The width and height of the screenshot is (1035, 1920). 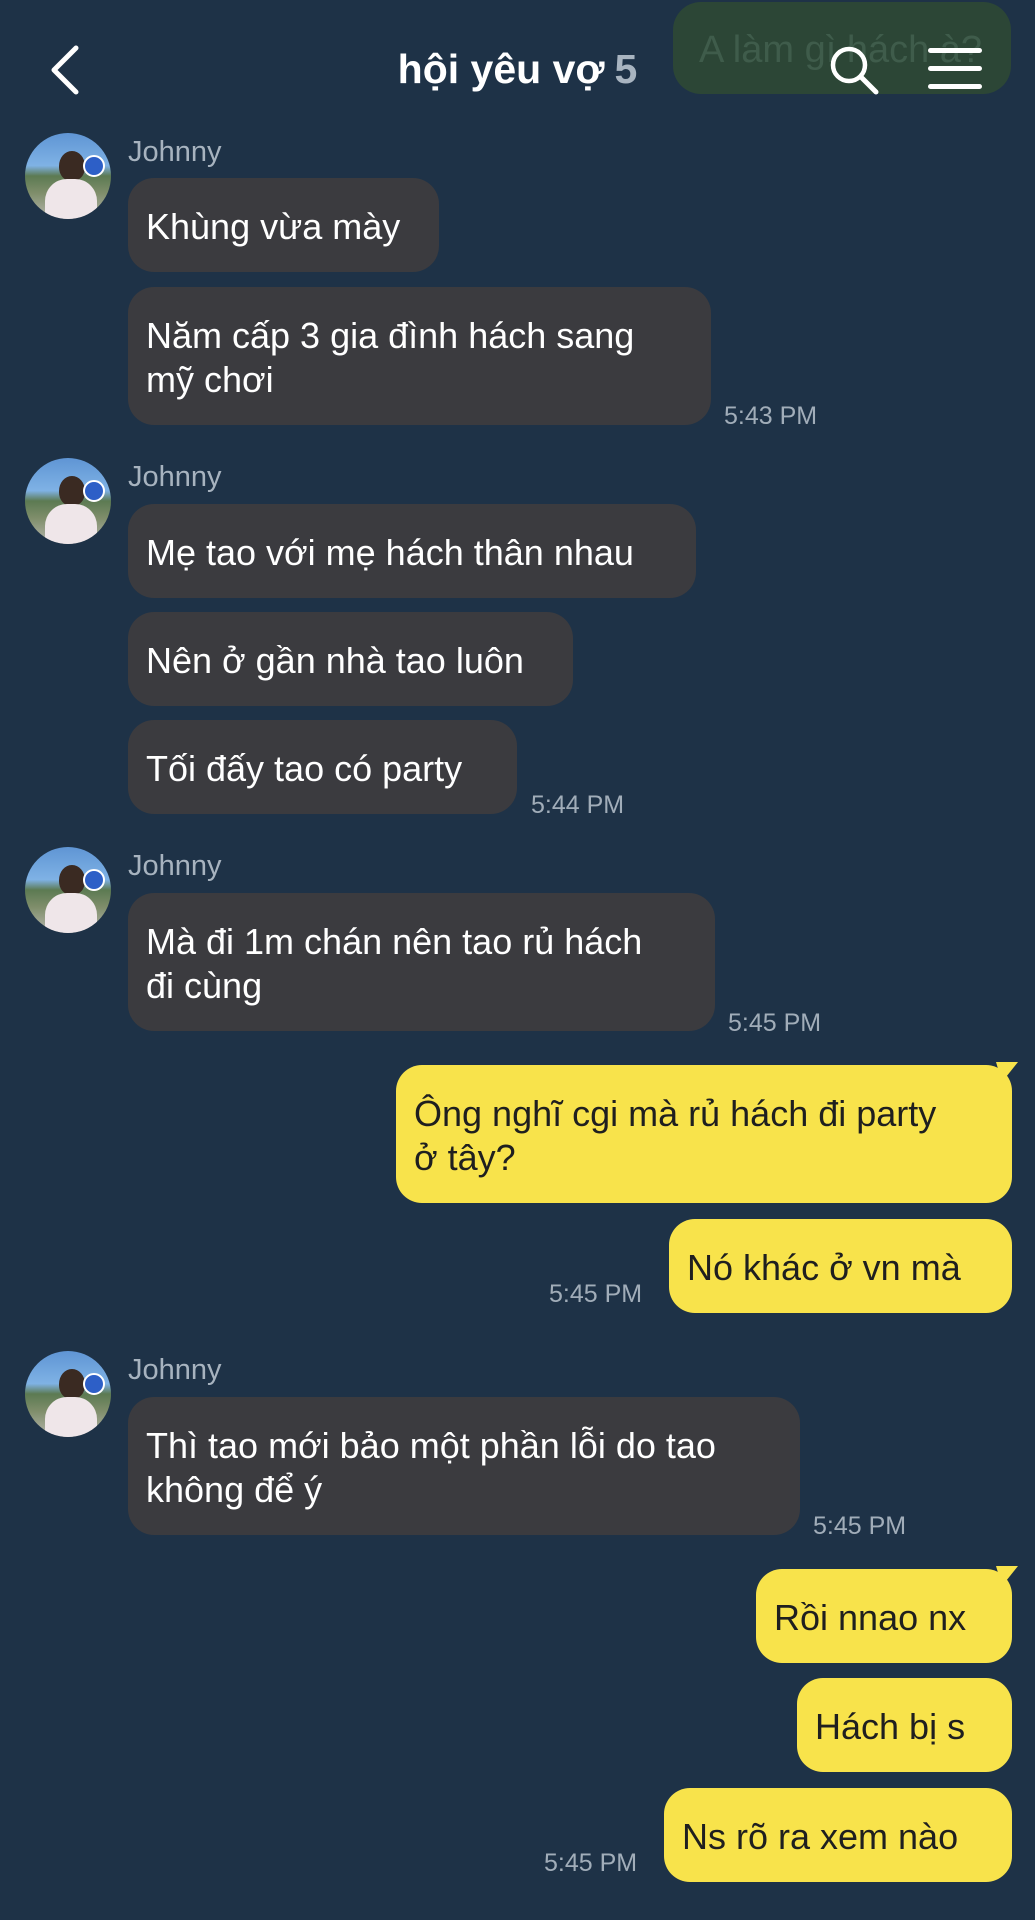 What do you see at coordinates (955, 69) in the screenshot?
I see `menu-icon` at bounding box center [955, 69].